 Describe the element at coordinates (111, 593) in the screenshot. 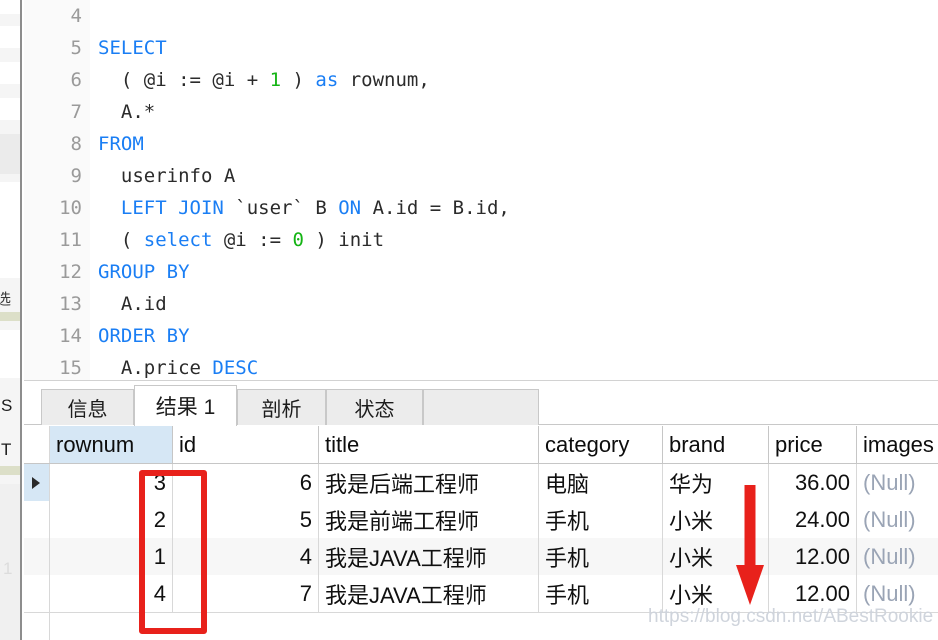

I see `cell-rownum: 4` at that location.